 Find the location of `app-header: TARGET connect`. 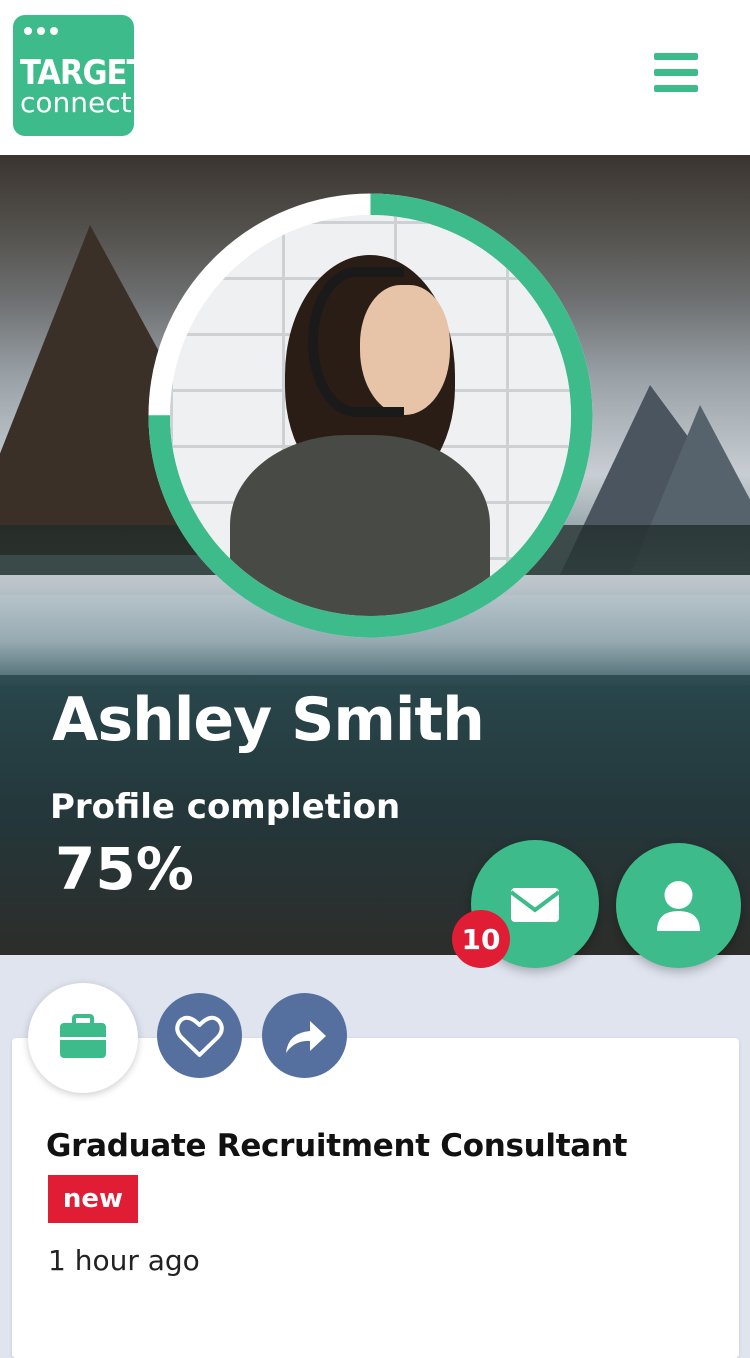

app-header: TARGET connect is located at coordinates (375, 77).